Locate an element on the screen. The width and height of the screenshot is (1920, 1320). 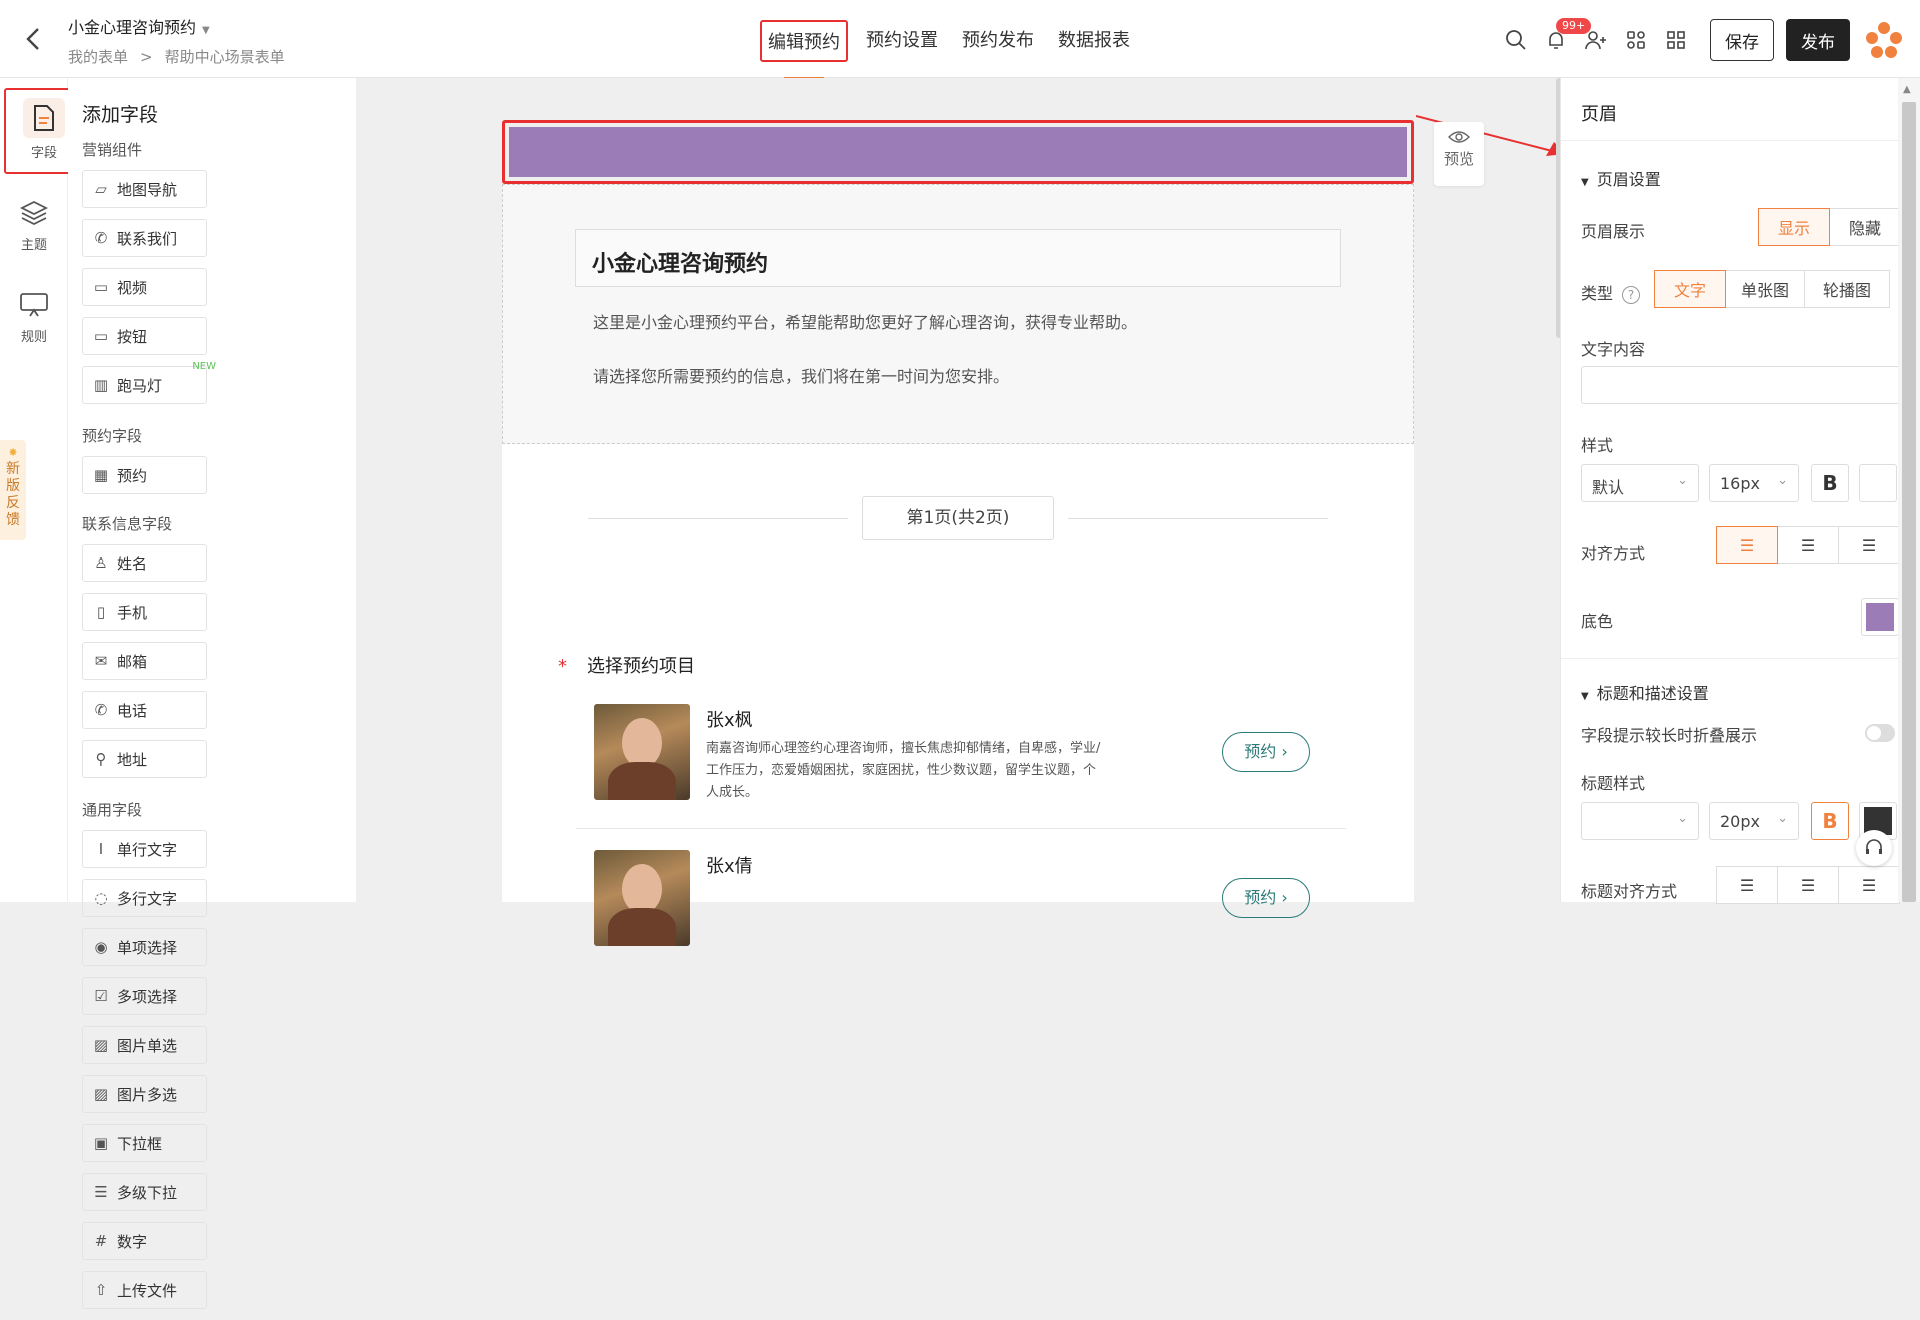
align-selector: ☰ ☰ ☰ is located at coordinates (1808, 545).